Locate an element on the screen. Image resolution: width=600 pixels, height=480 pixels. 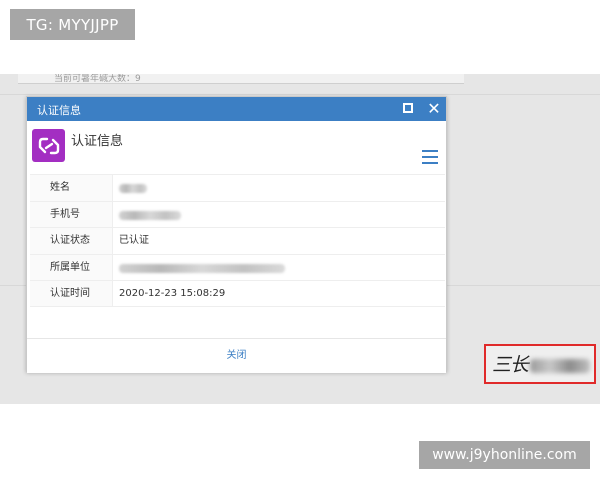
info-label: 姓名 is located at coordinates (71, 188).